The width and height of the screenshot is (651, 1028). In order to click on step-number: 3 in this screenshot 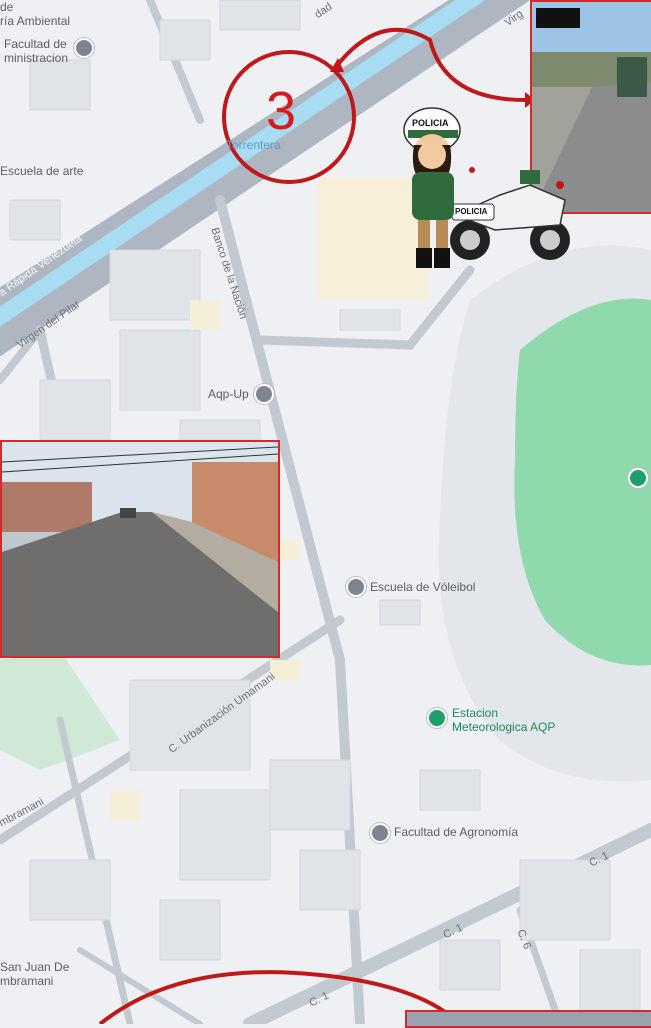, I will do `click(281, 111)`.